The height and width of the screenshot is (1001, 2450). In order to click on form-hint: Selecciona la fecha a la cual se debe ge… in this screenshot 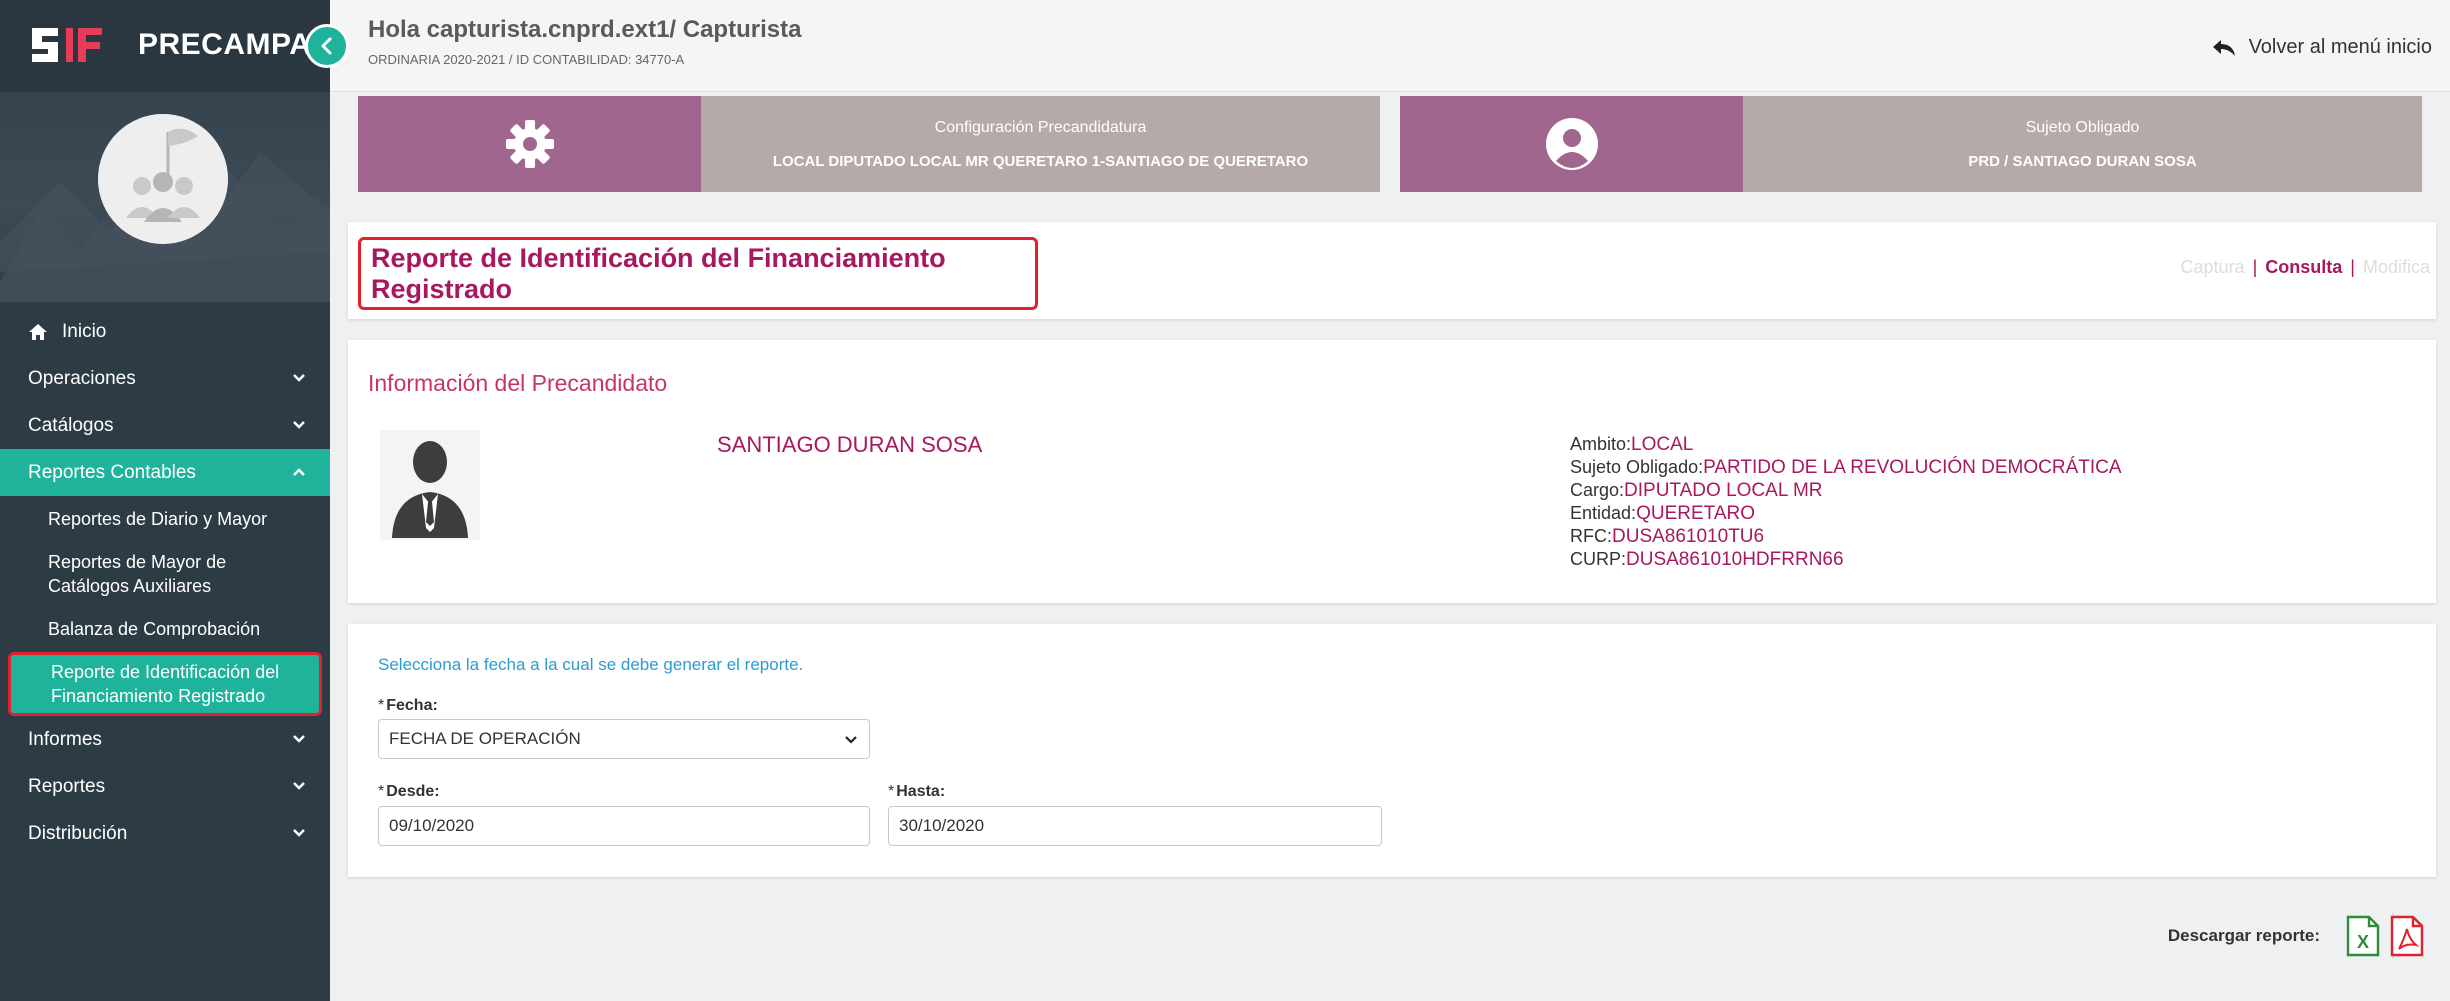, I will do `click(591, 664)`.